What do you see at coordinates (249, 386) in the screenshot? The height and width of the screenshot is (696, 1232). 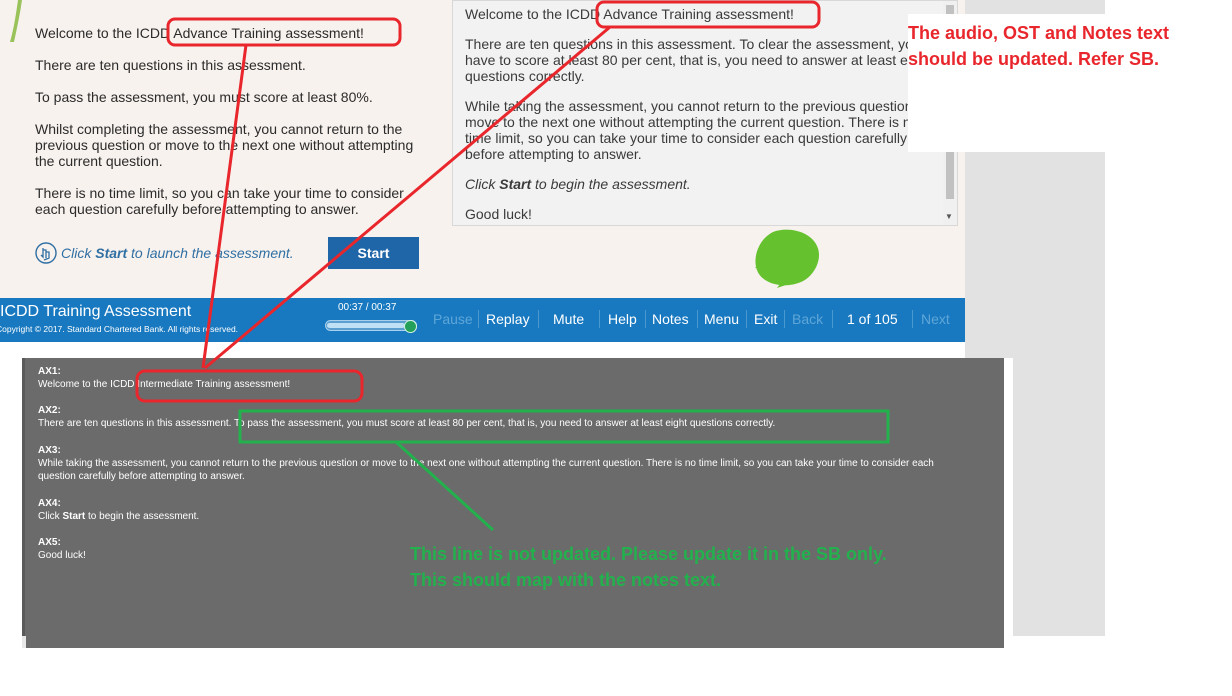 I see `red-highlight-box-ax1` at bounding box center [249, 386].